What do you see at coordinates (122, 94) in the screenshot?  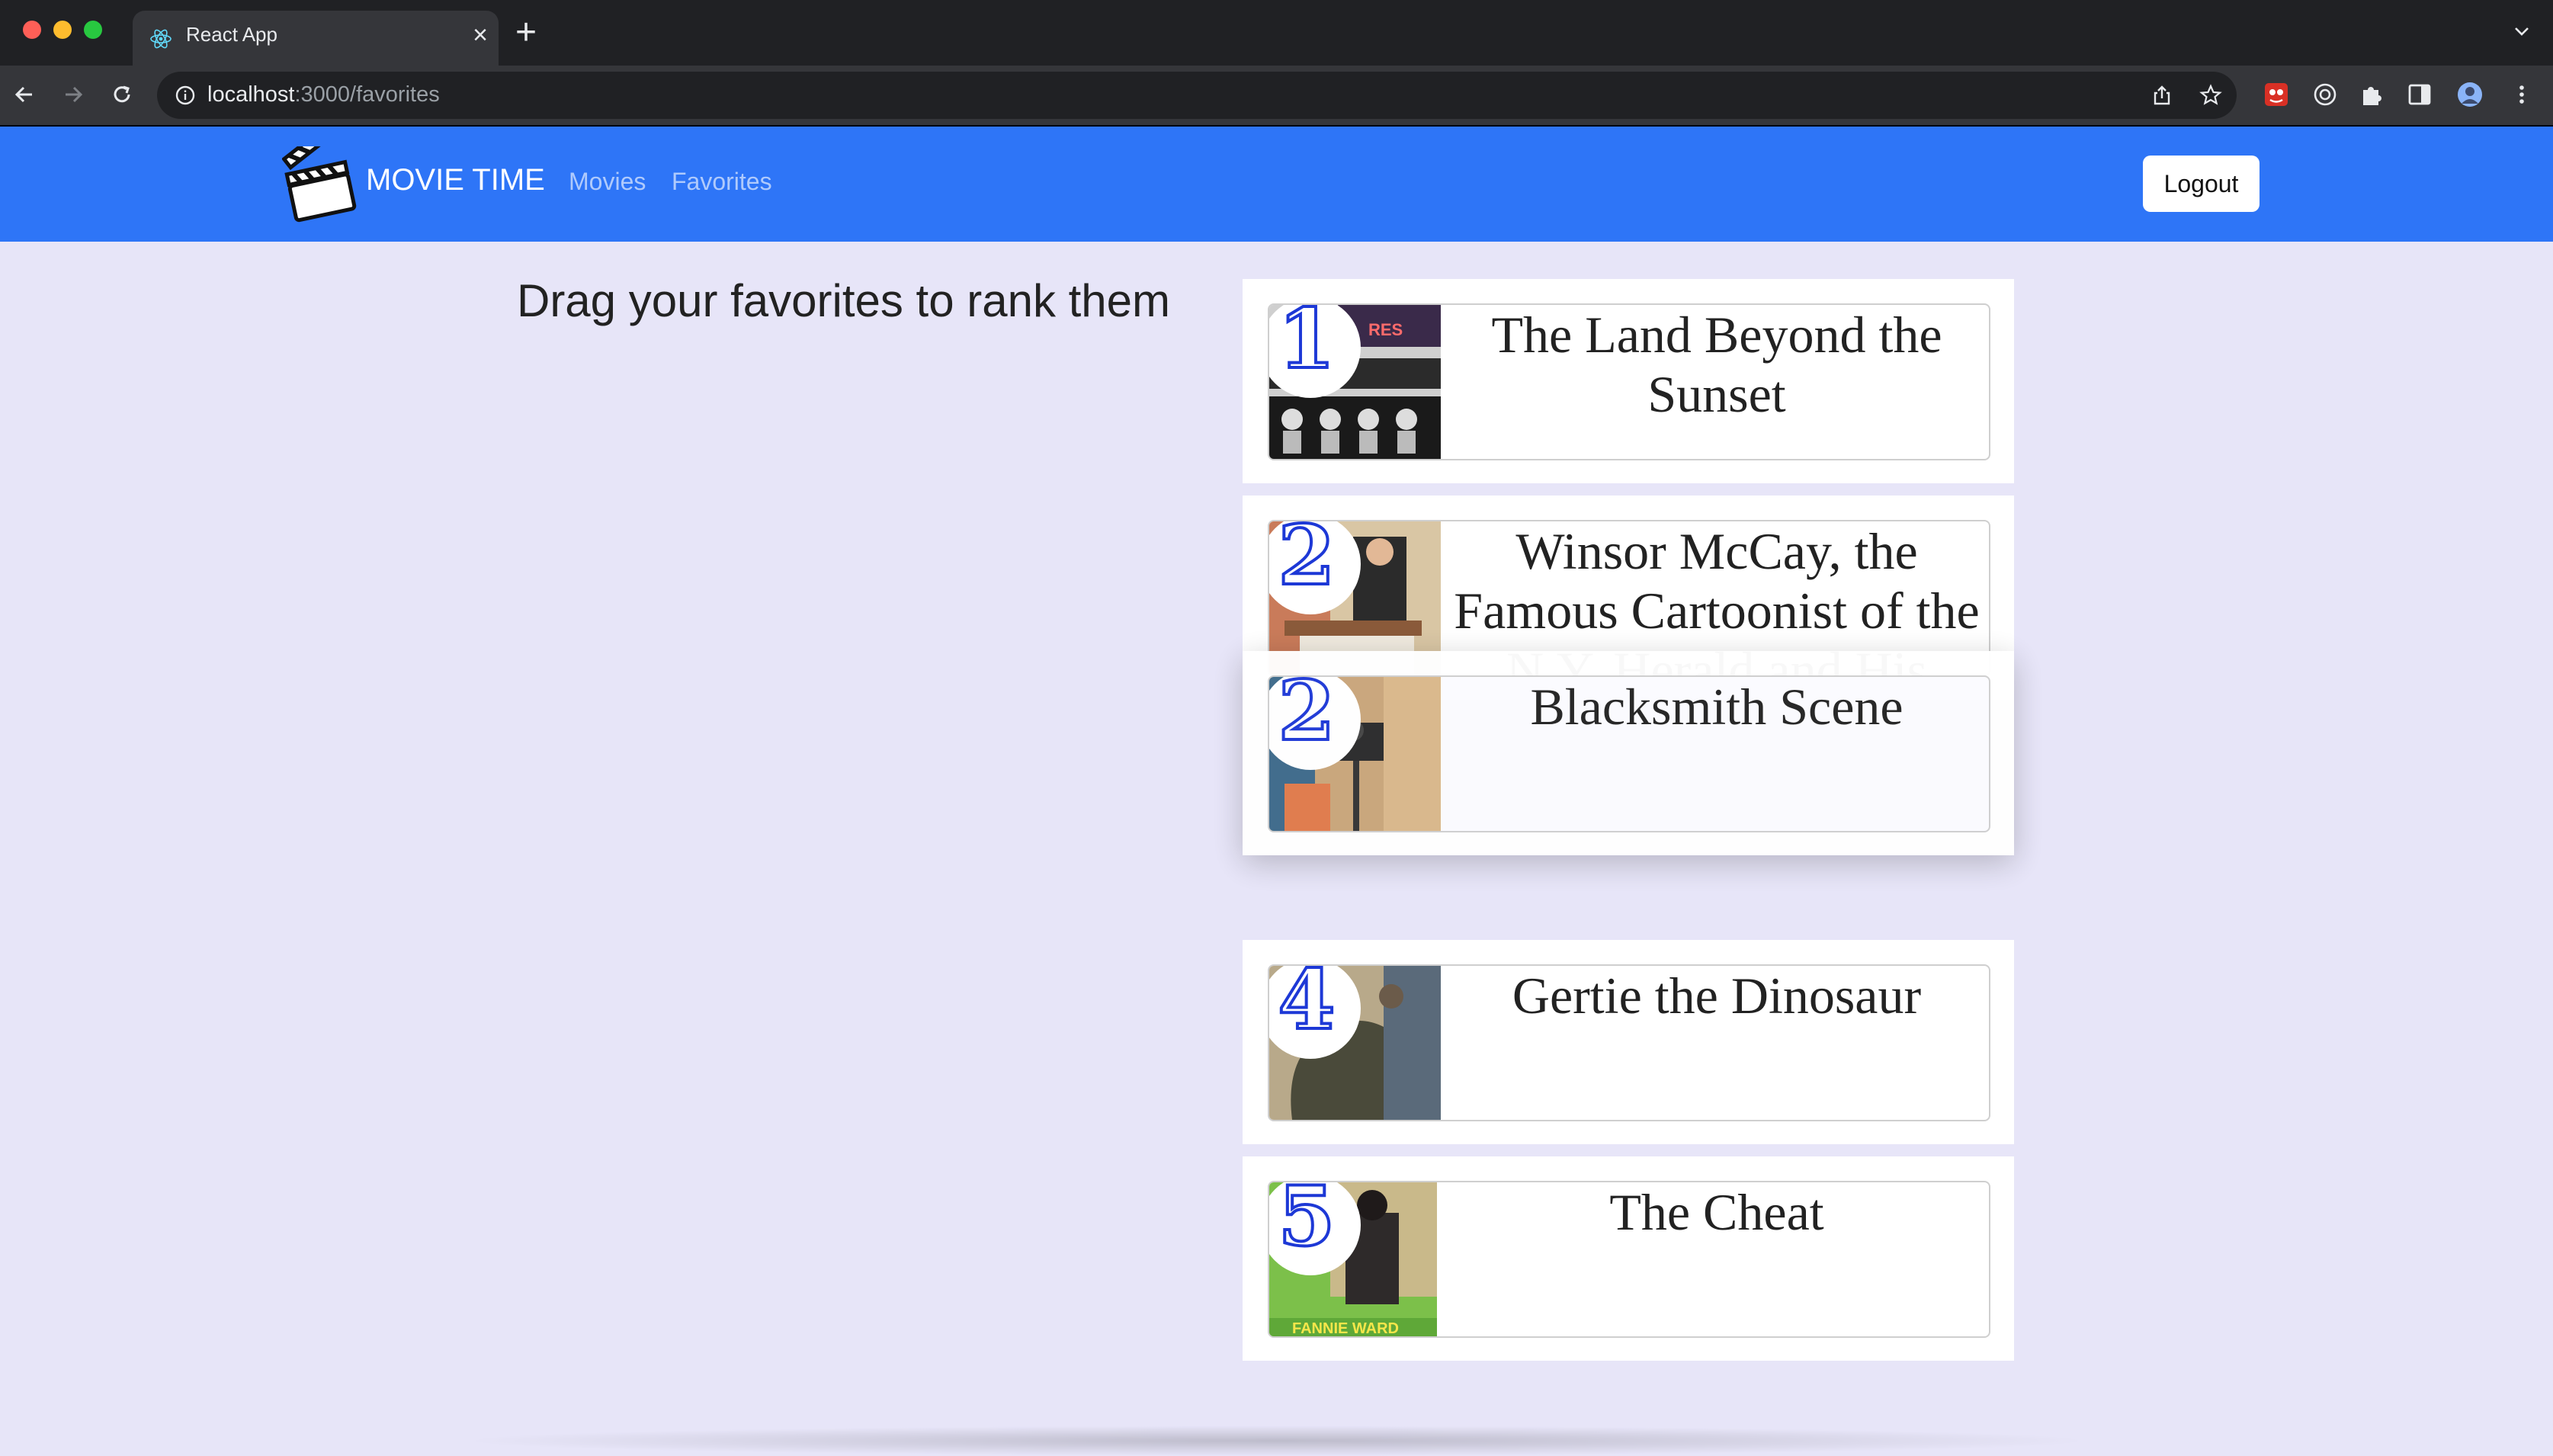 I see `reload-icon` at bounding box center [122, 94].